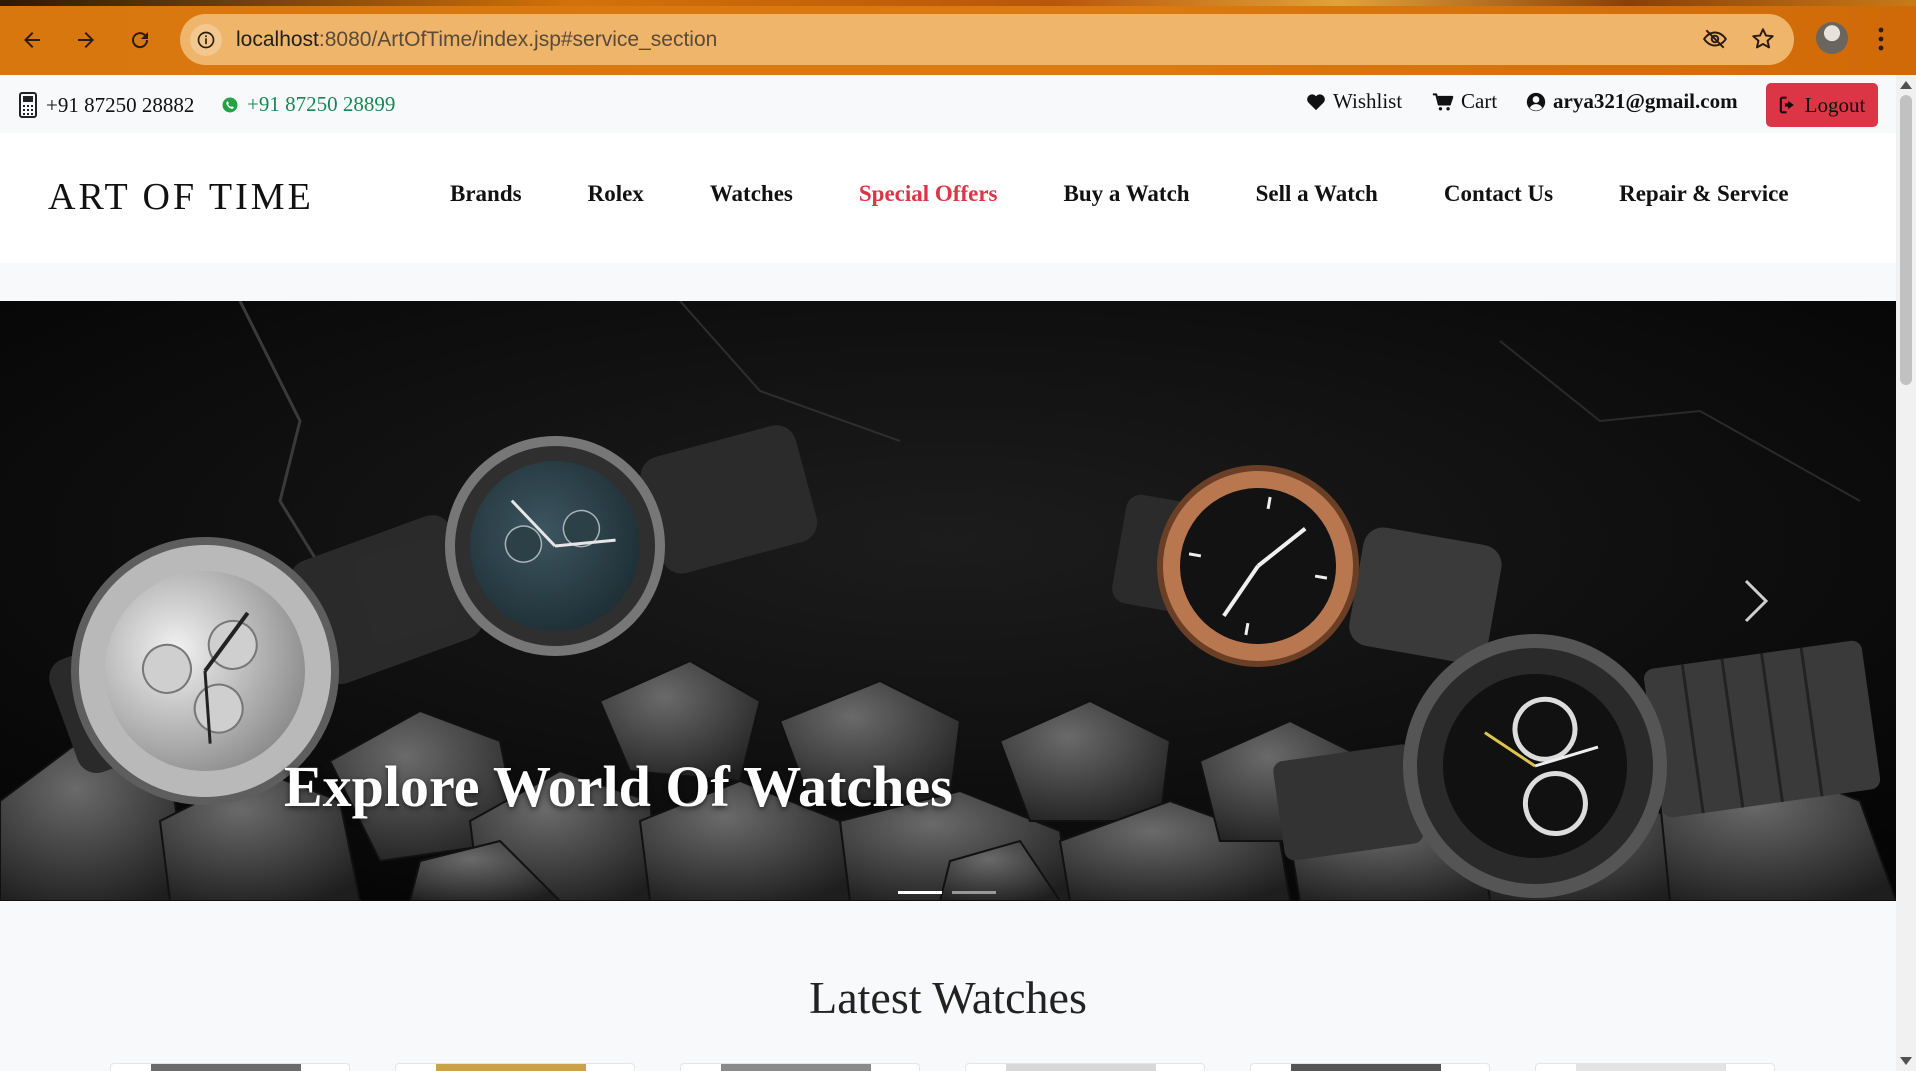  I want to click on whatsapp-contact: +91 87250 28899, so click(308, 104).